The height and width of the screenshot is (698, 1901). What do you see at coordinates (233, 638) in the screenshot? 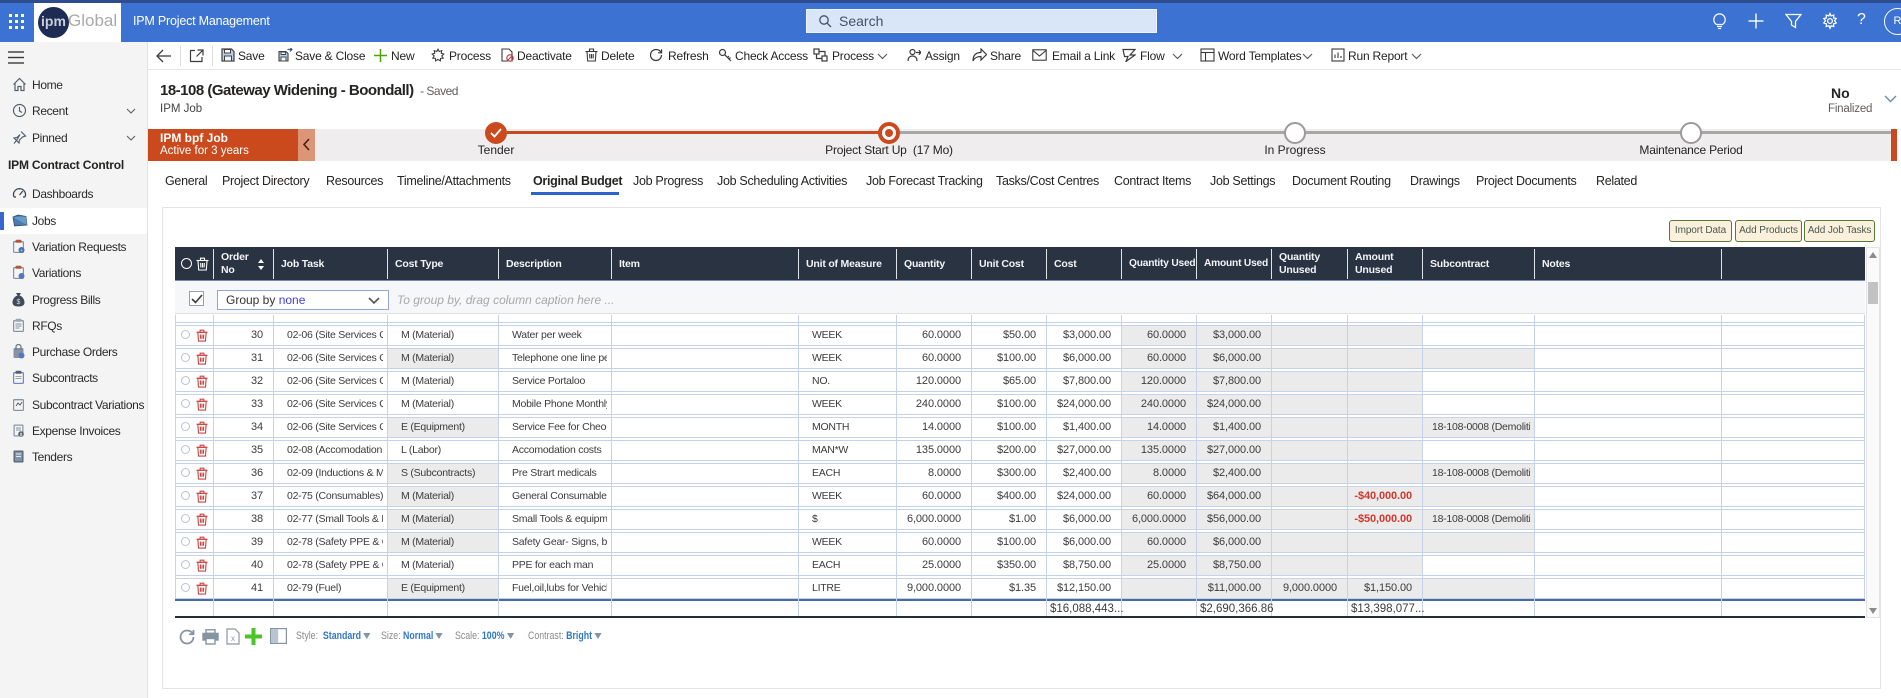
I see `svg-text: x` at bounding box center [233, 638].